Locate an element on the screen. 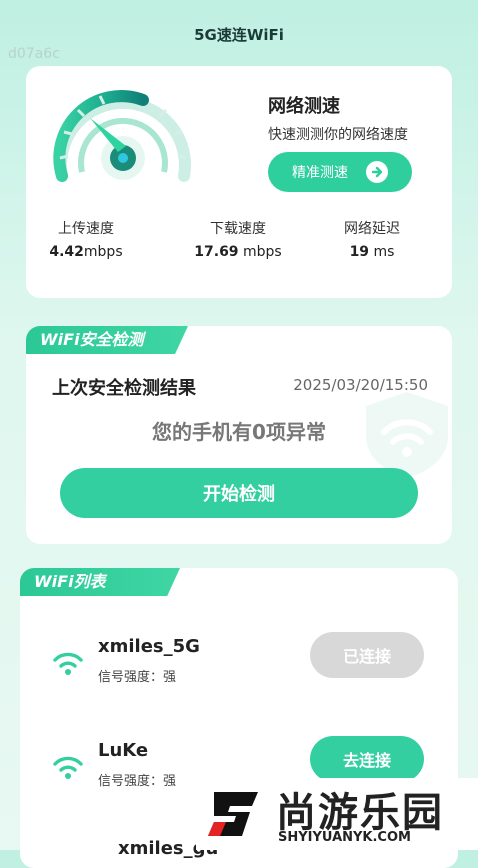  wifi-ssid: xmiles_5G is located at coordinates (149, 646).